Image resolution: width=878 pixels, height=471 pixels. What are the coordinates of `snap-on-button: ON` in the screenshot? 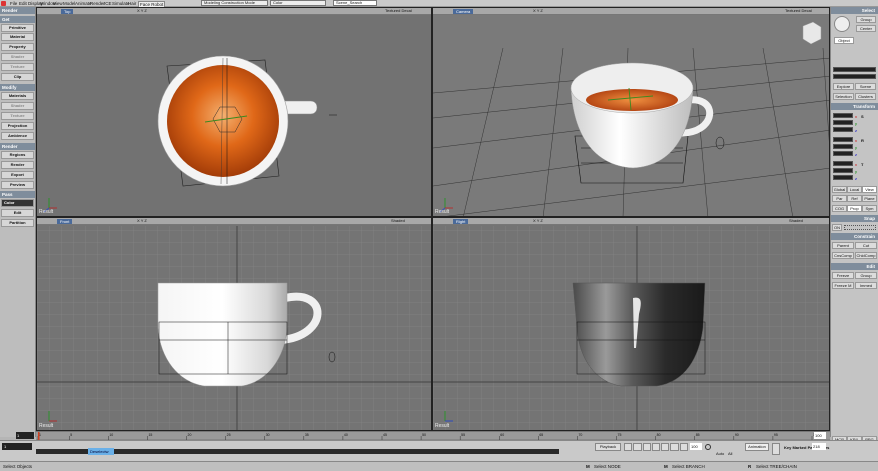 It's located at (837, 227).